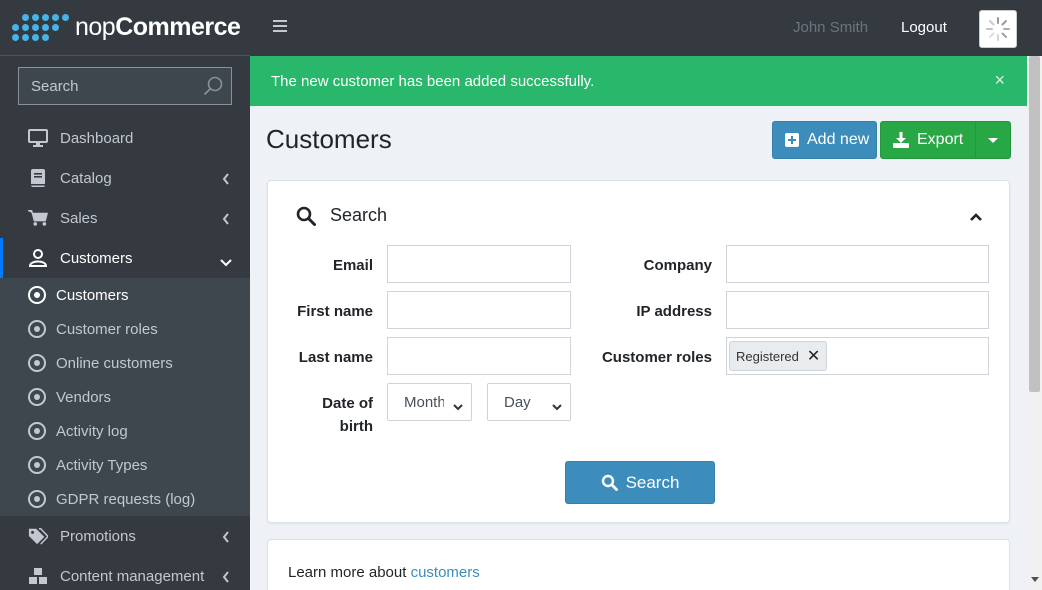 The height and width of the screenshot is (590, 1042). What do you see at coordinates (92, 295) in the screenshot?
I see `submenu-item-label: Customers` at bounding box center [92, 295].